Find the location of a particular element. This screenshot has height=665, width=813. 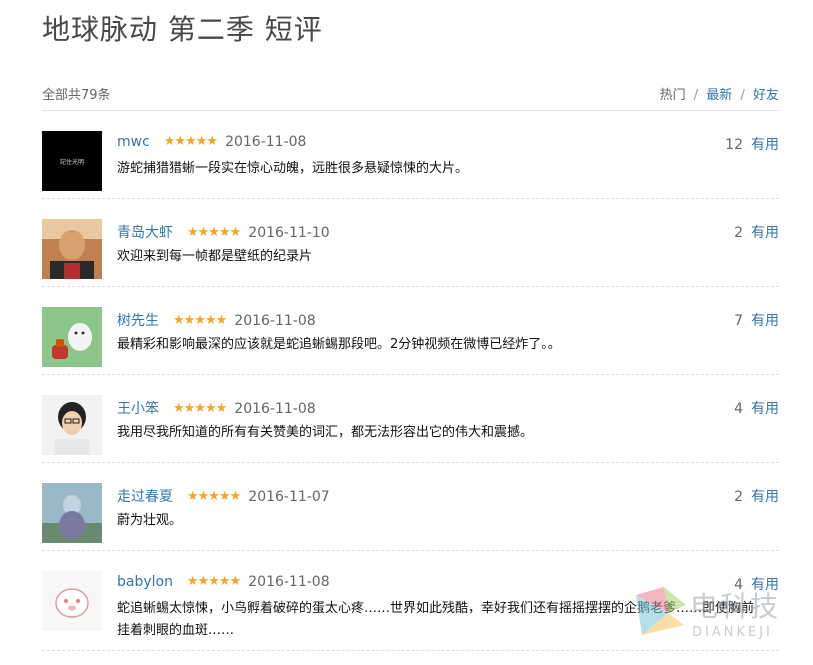

vote-count: 4 is located at coordinates (738, 409).